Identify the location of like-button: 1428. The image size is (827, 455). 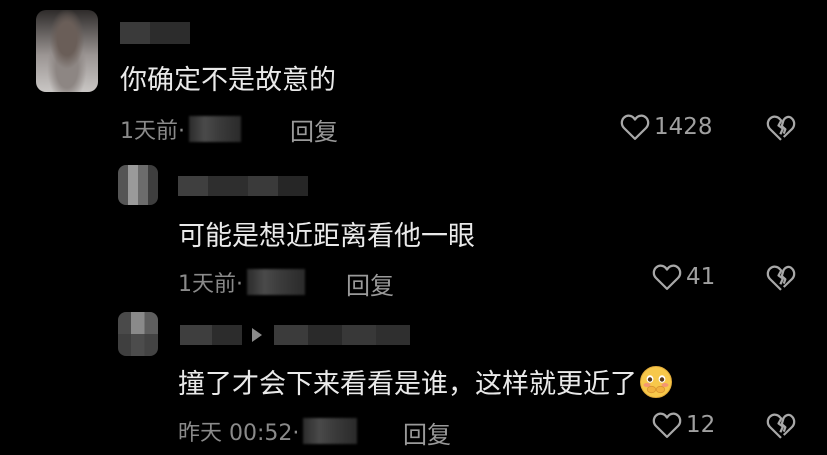
(666, 127).